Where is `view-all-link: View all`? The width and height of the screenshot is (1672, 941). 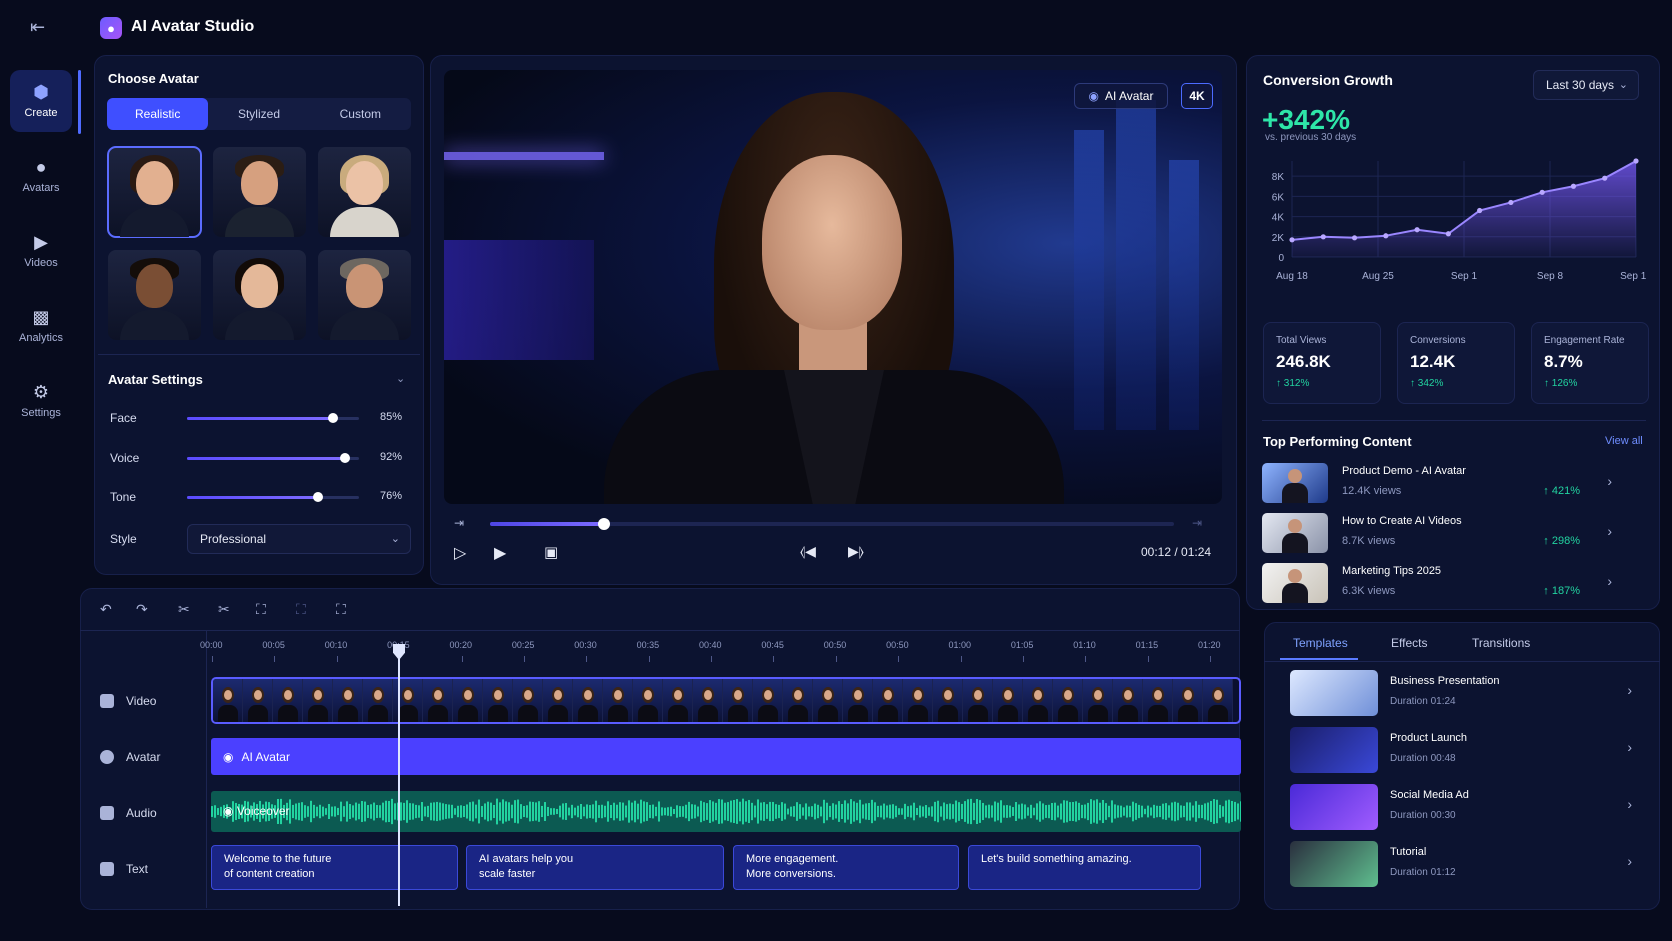
view-all-link: View all is located at coordinates (1624, 441).